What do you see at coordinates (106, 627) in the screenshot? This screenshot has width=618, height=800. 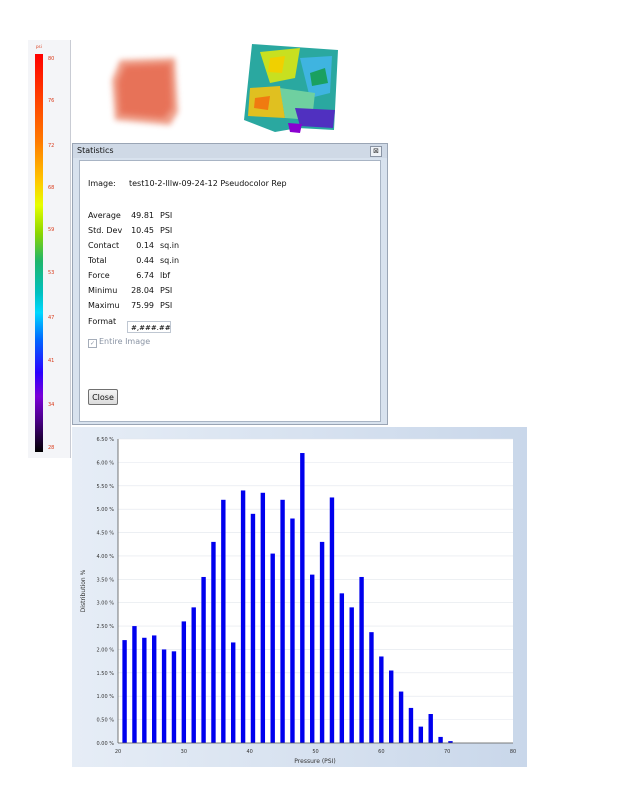 I see `y-tick-label: 2.50 %` at bounding box center [106, 627].